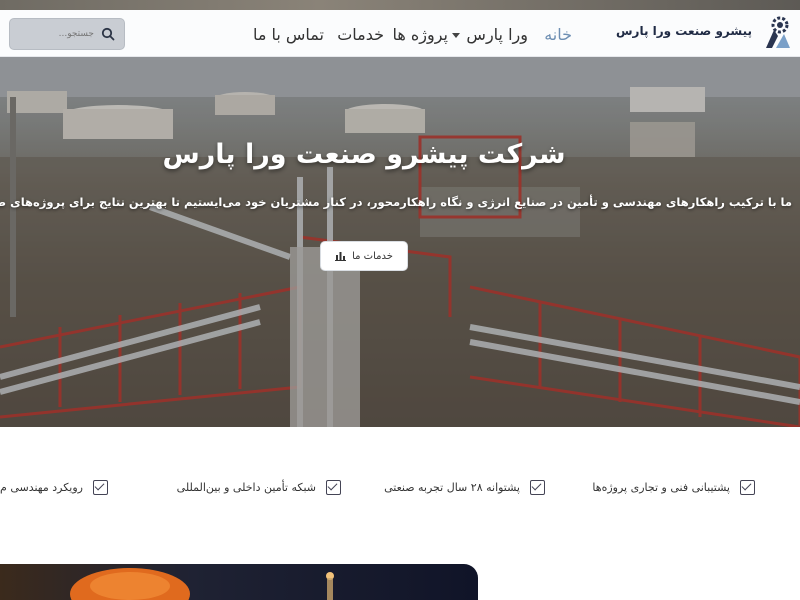  I want to click on nav-home: خانه, so click(558, 34).